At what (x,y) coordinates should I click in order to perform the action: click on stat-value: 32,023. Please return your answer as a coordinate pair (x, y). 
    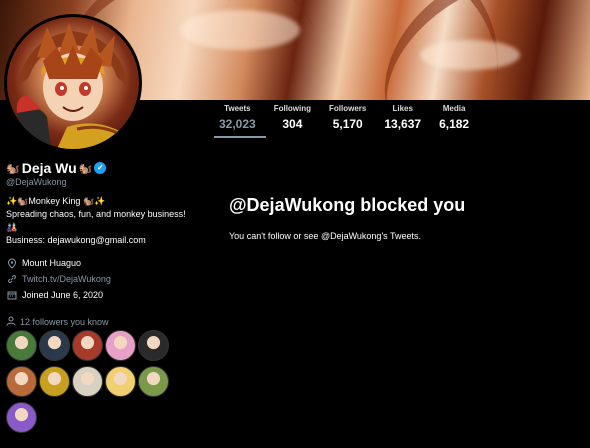
    Looking at the image, I should click on (237, 124).